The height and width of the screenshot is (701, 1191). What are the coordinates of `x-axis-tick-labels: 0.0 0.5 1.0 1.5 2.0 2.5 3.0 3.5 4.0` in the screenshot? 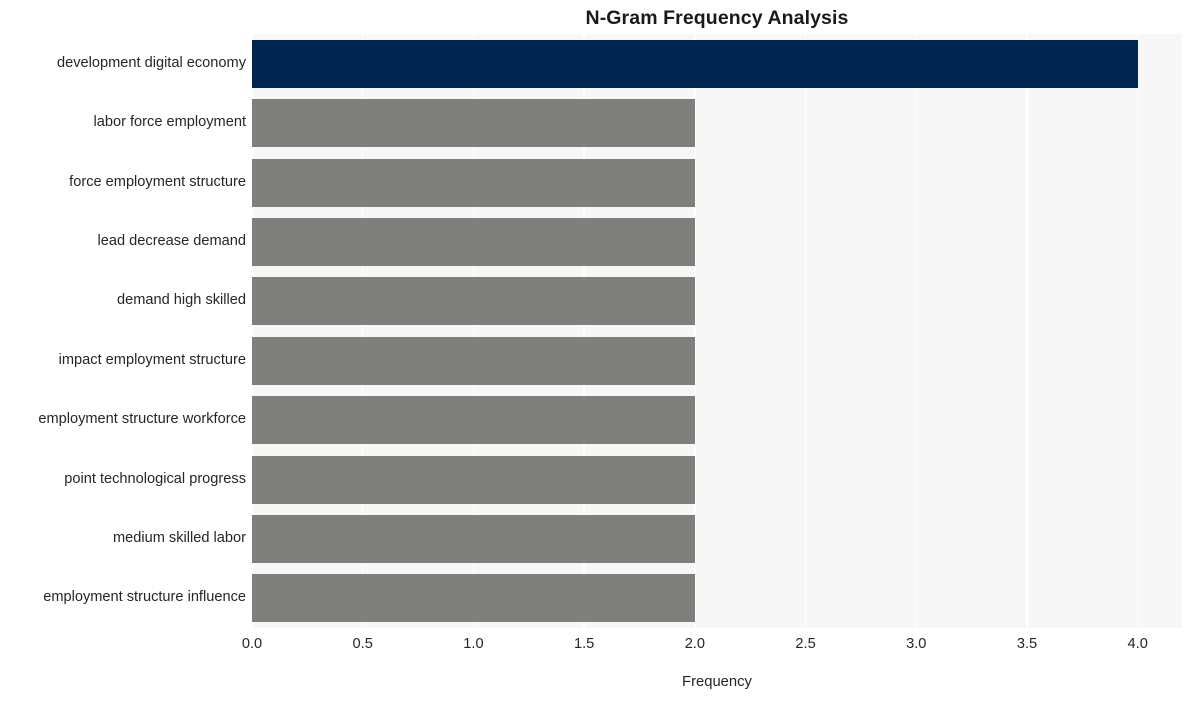 It's located at (595, 646).